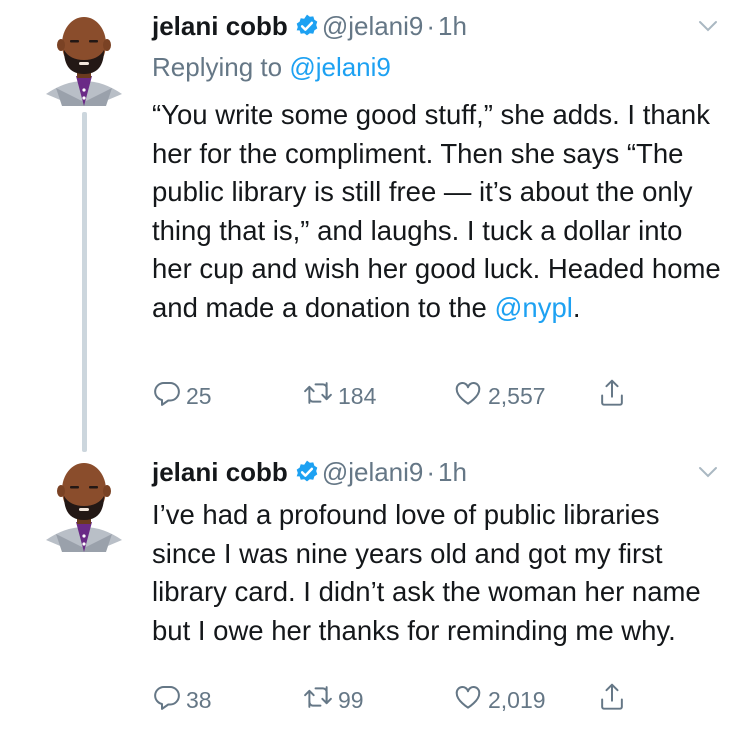  I want to click on retweet-count: 99, so click(351, 699).